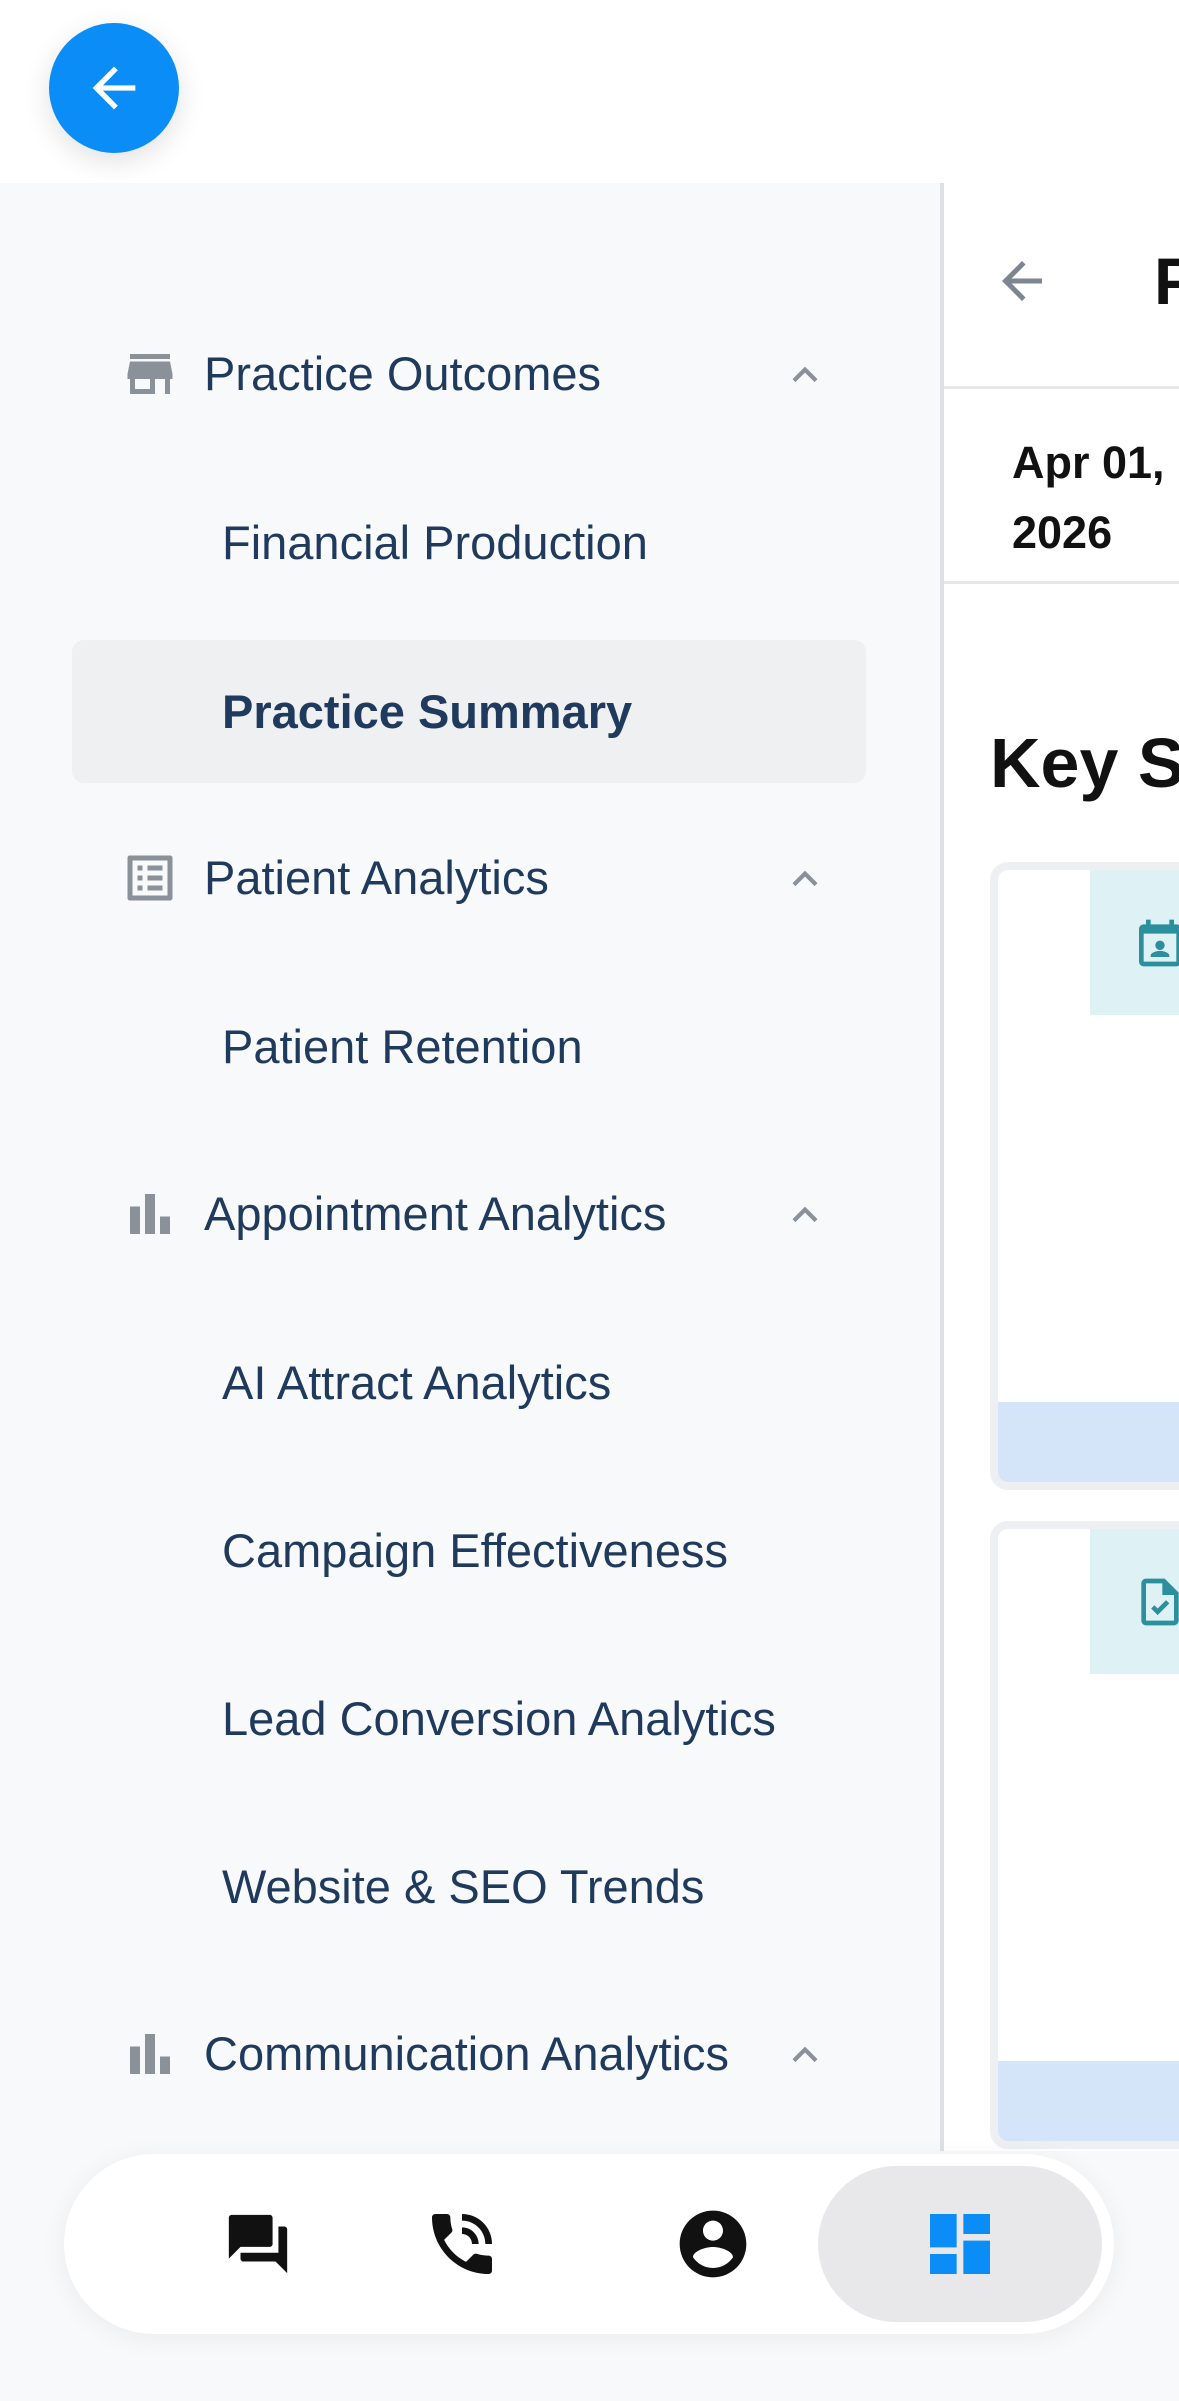 Image resolution: width=1179 pixels, height=2401 pixels. I want to click on sidebar-group-communication-analytics: Communication Analytics, so click(470, 2054).